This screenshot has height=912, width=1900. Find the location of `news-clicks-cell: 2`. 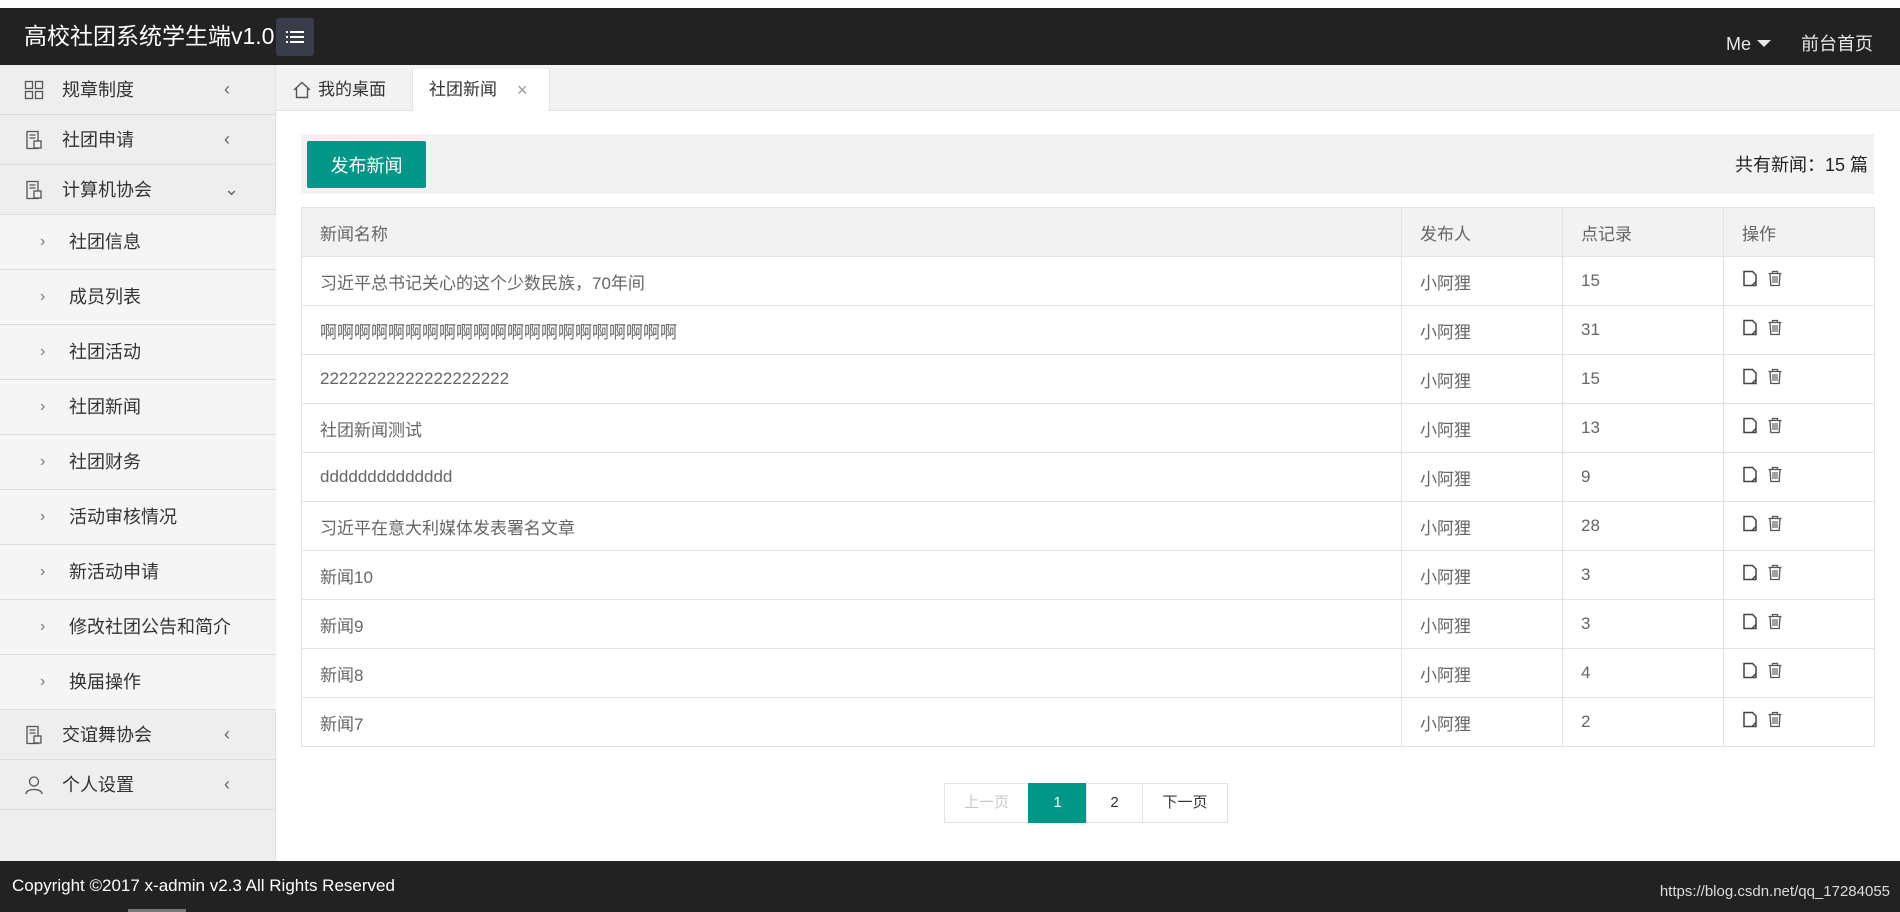

news-clicks-cell: 2 is located at coordinates (1643, 722).